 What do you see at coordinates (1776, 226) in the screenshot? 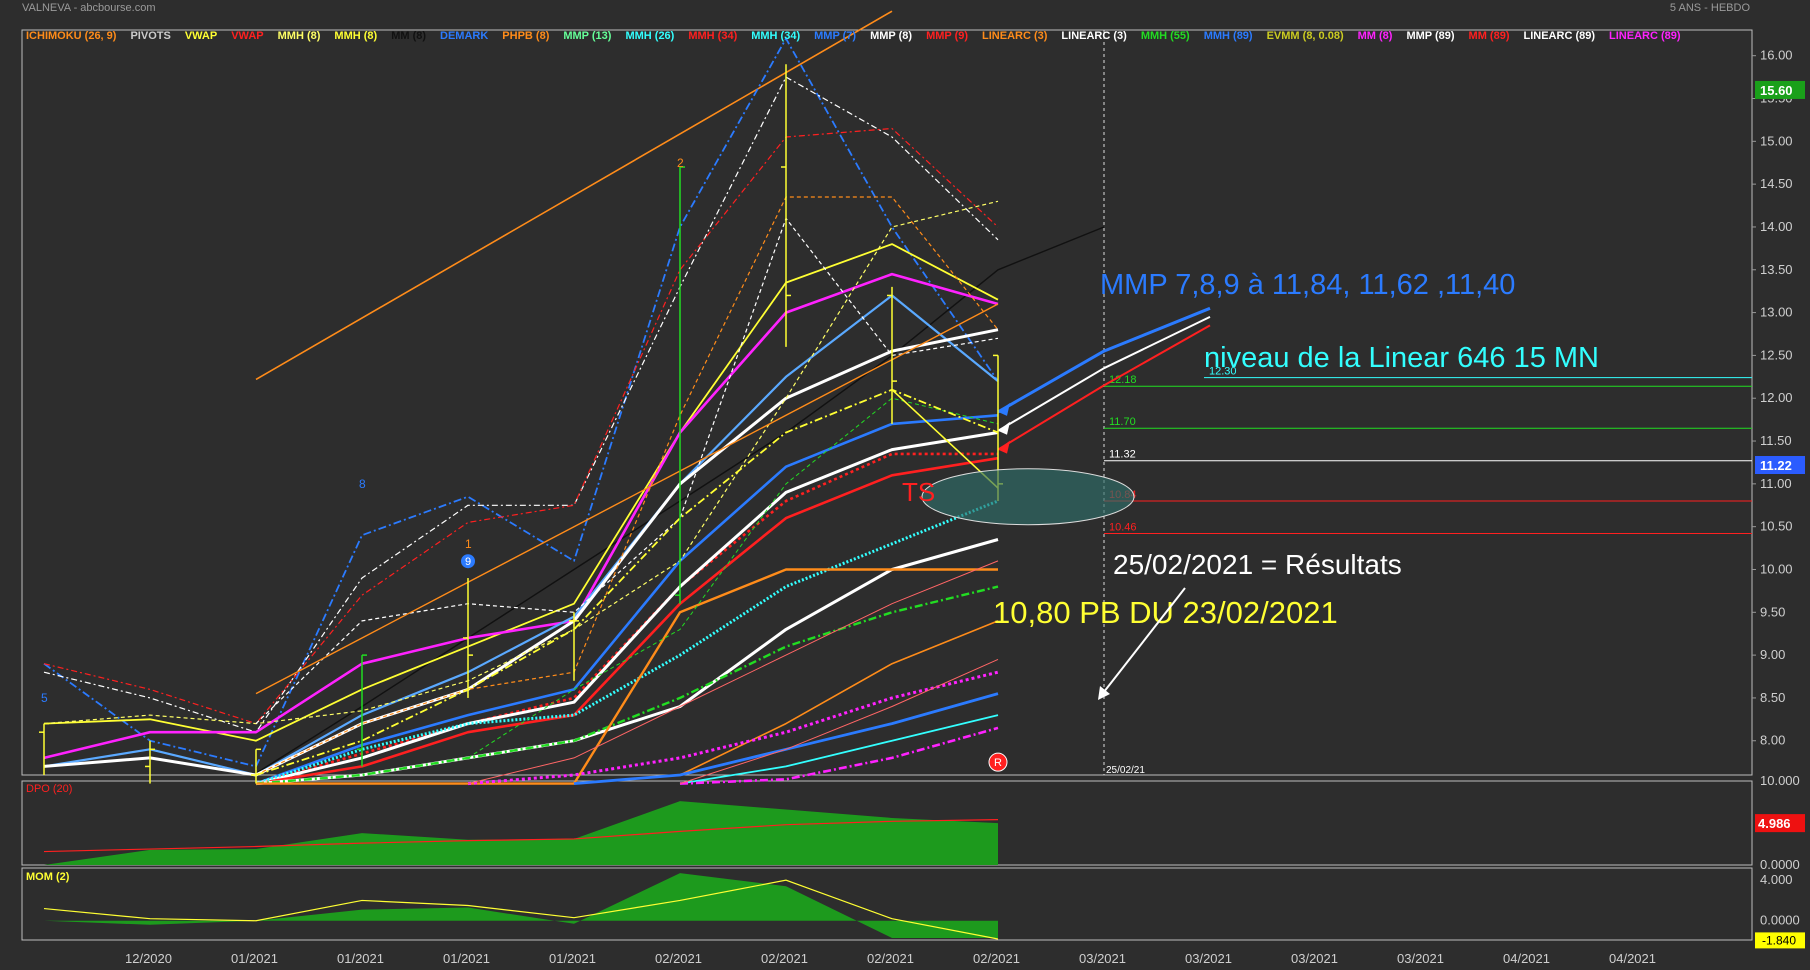
I see `y-tick-label: 14.00` at bounding box center [1776, 226].